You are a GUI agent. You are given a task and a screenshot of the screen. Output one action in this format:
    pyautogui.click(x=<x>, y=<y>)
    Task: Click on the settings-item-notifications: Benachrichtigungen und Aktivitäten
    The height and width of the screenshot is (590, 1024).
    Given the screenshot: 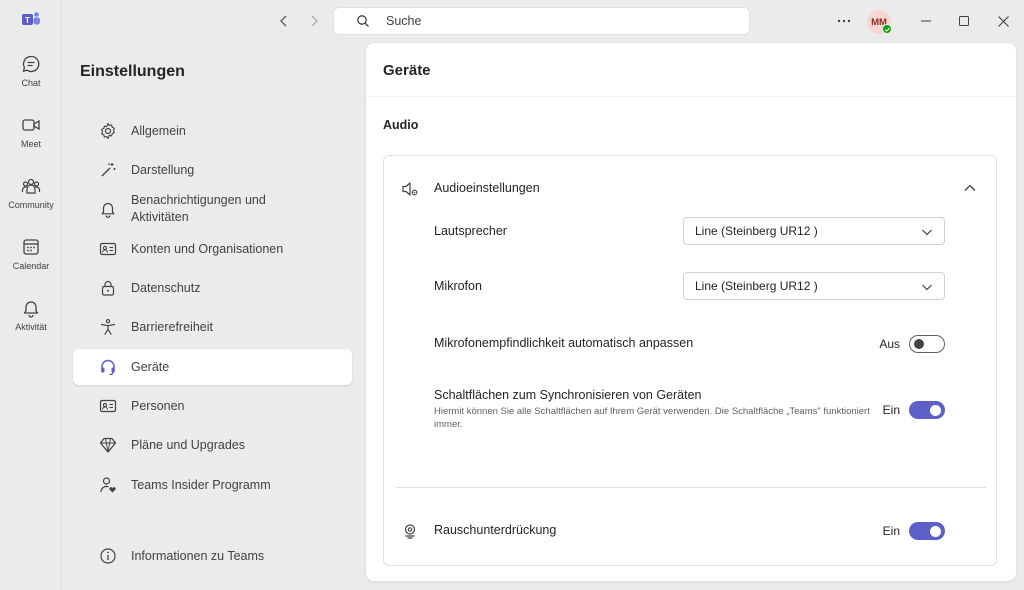 What is the action you would take?
    pyautogui.click(x=212, y=209)
    